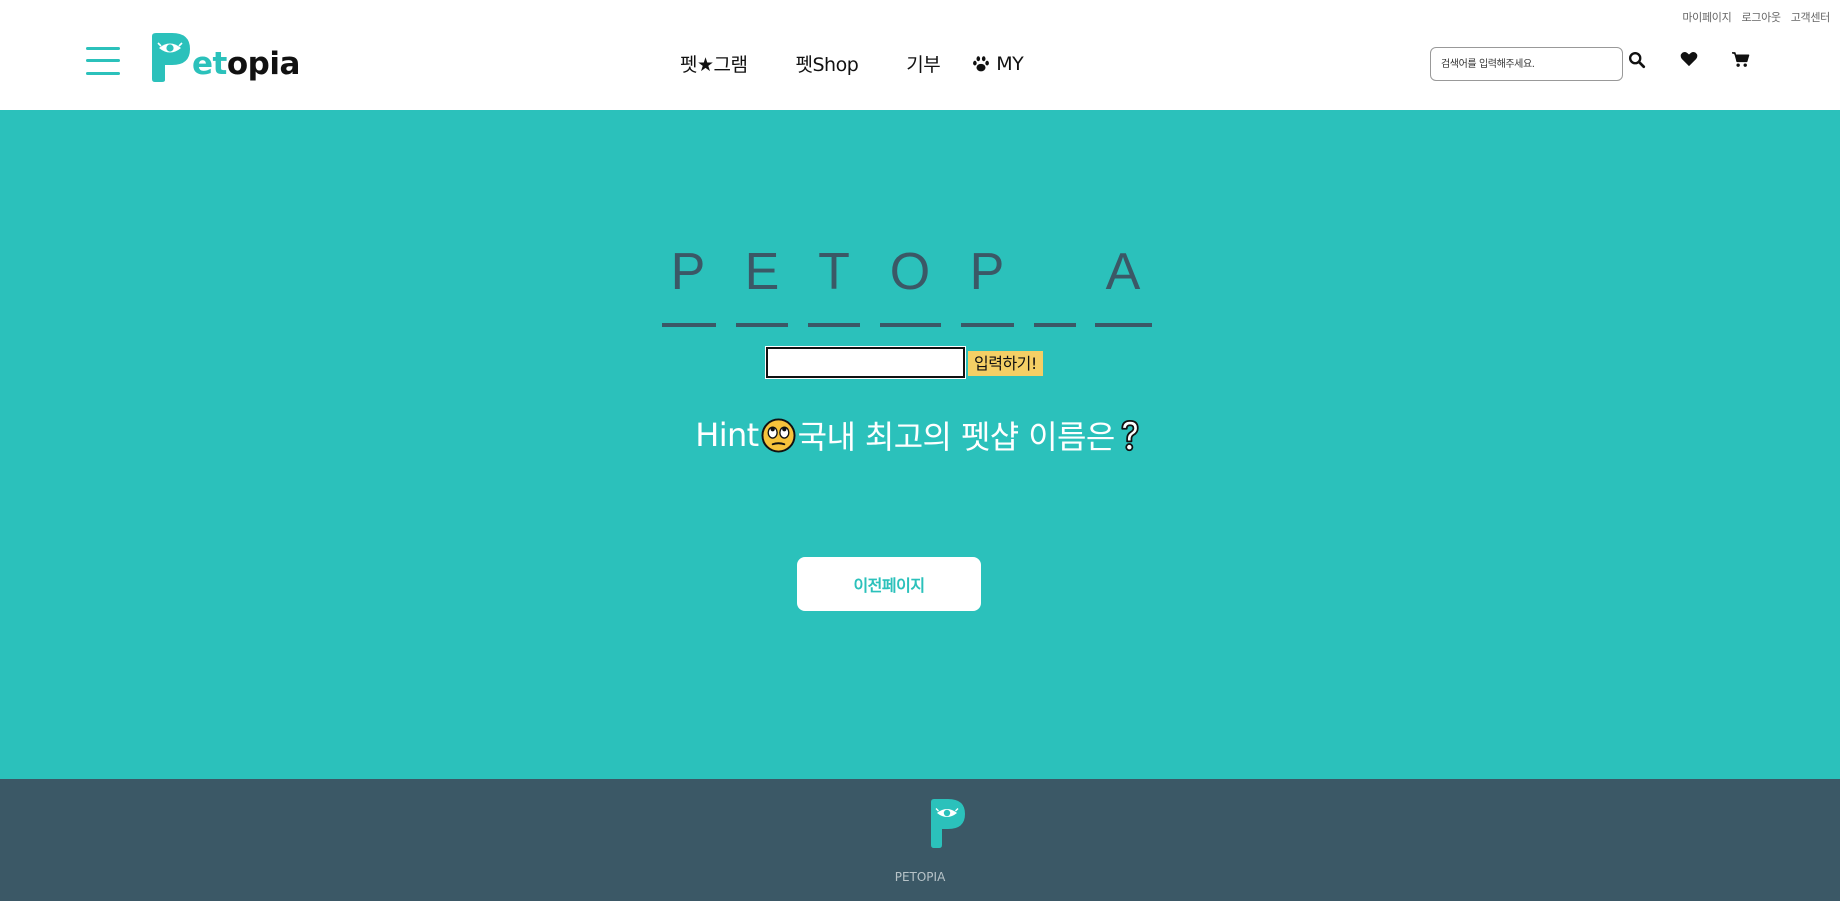 The width and height of the screenshot is (1840, 901). What do you see at coordinates (714, 63) in the screenshot?
I see `nav-petgram: 펫★그램` at bounding box center [714, 63].